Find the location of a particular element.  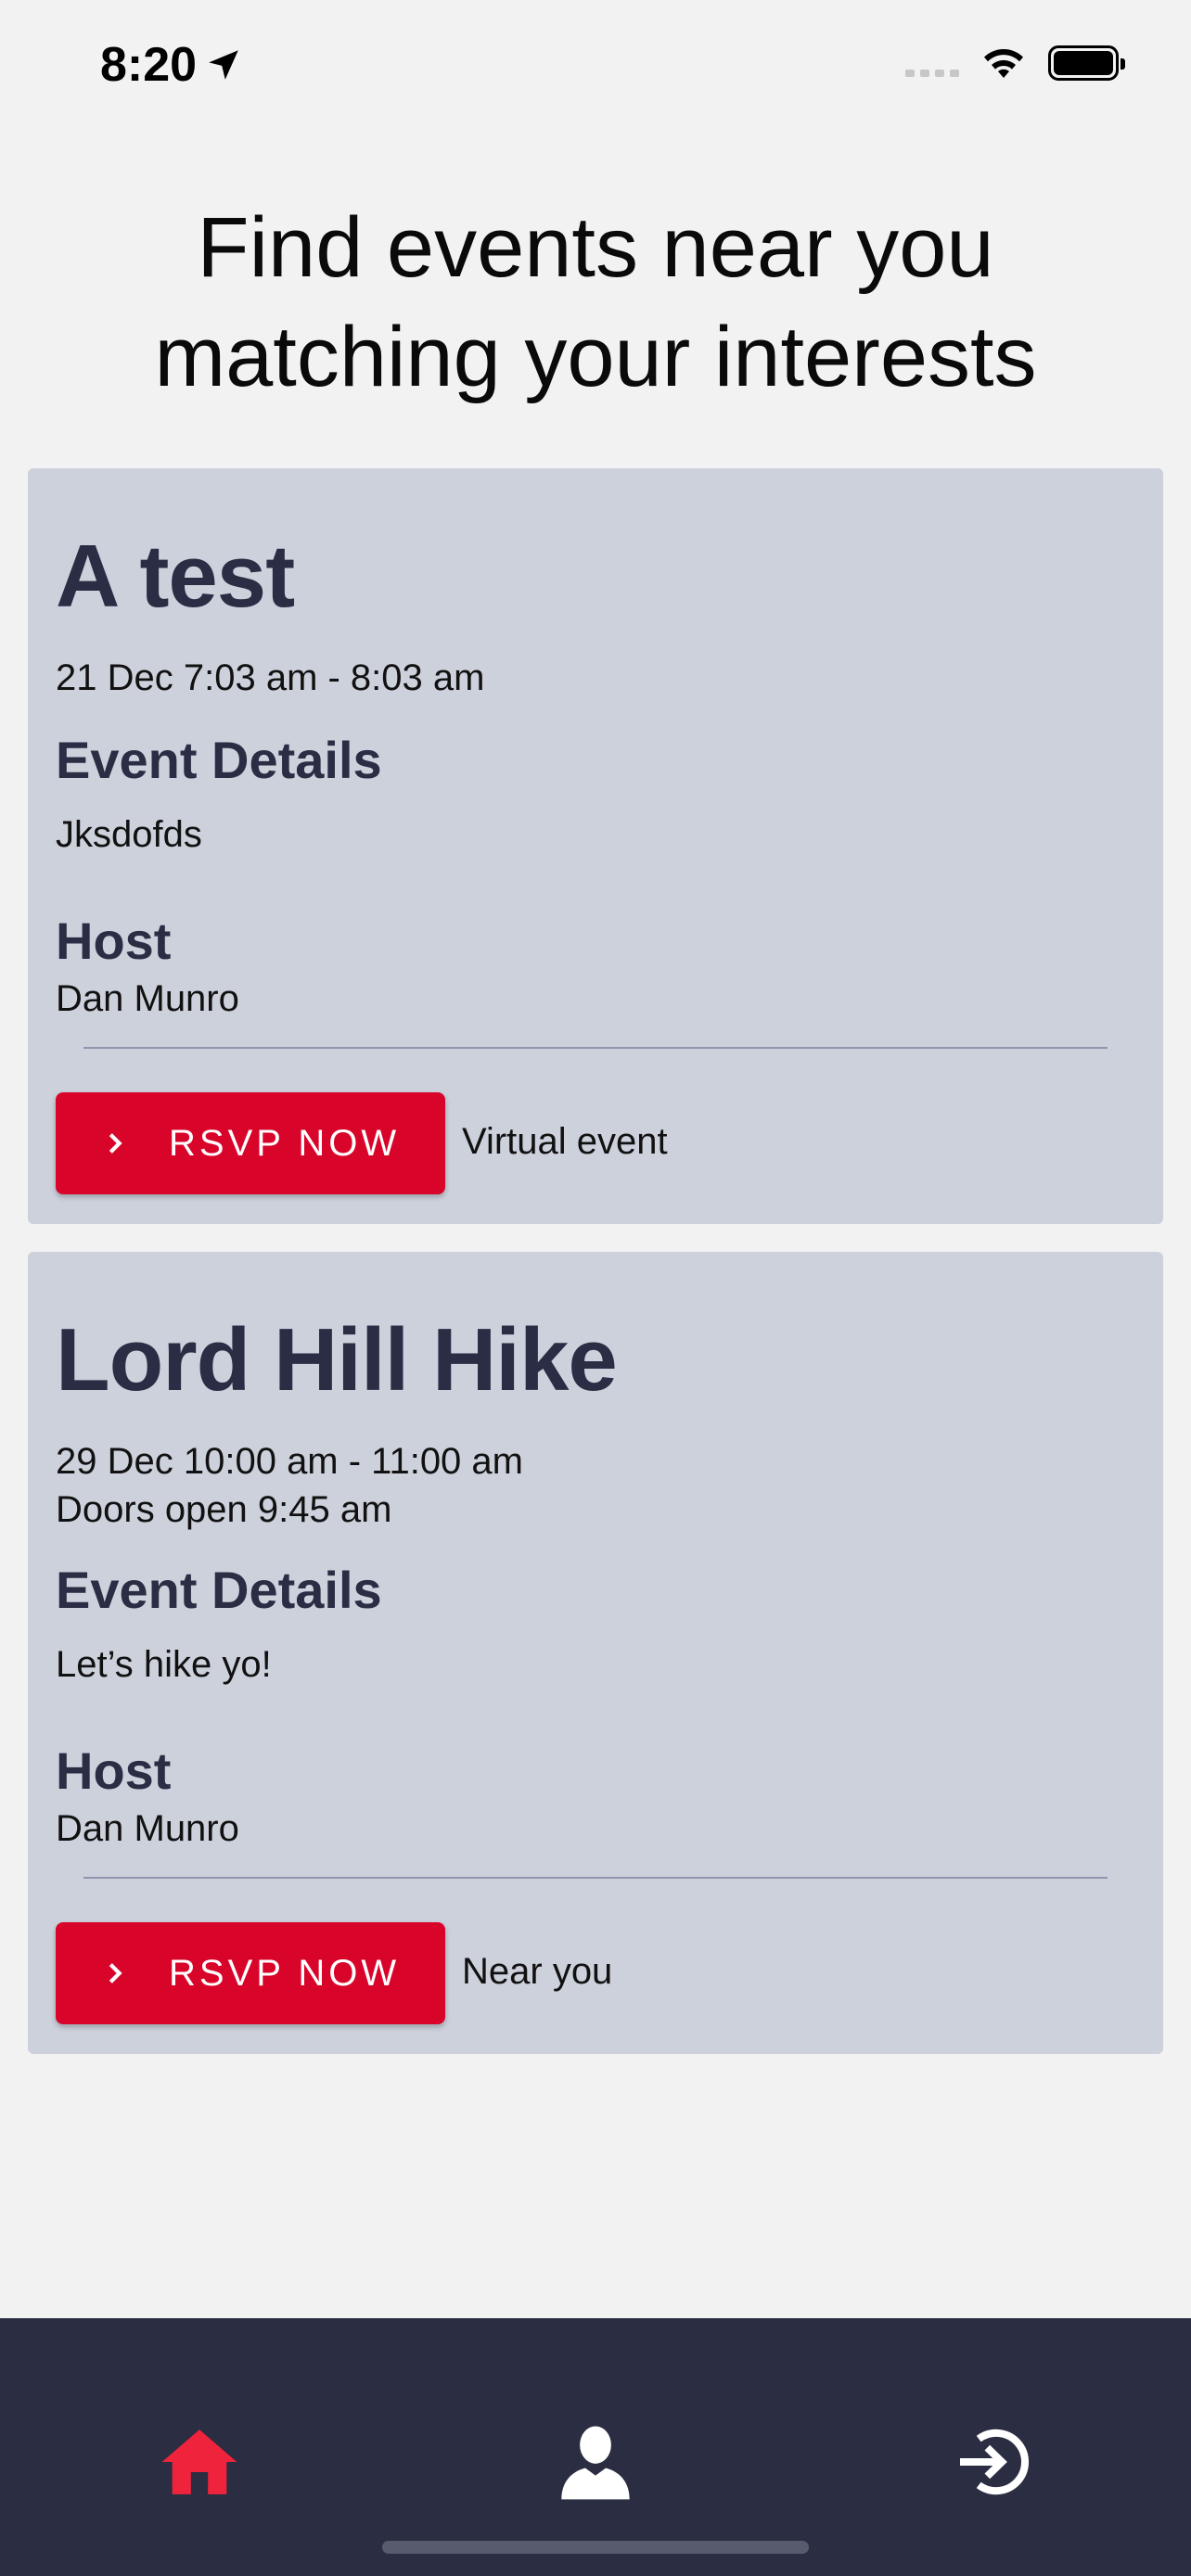

event-details-text: Let’s hike yo! is located at coordinates (164, 1665).